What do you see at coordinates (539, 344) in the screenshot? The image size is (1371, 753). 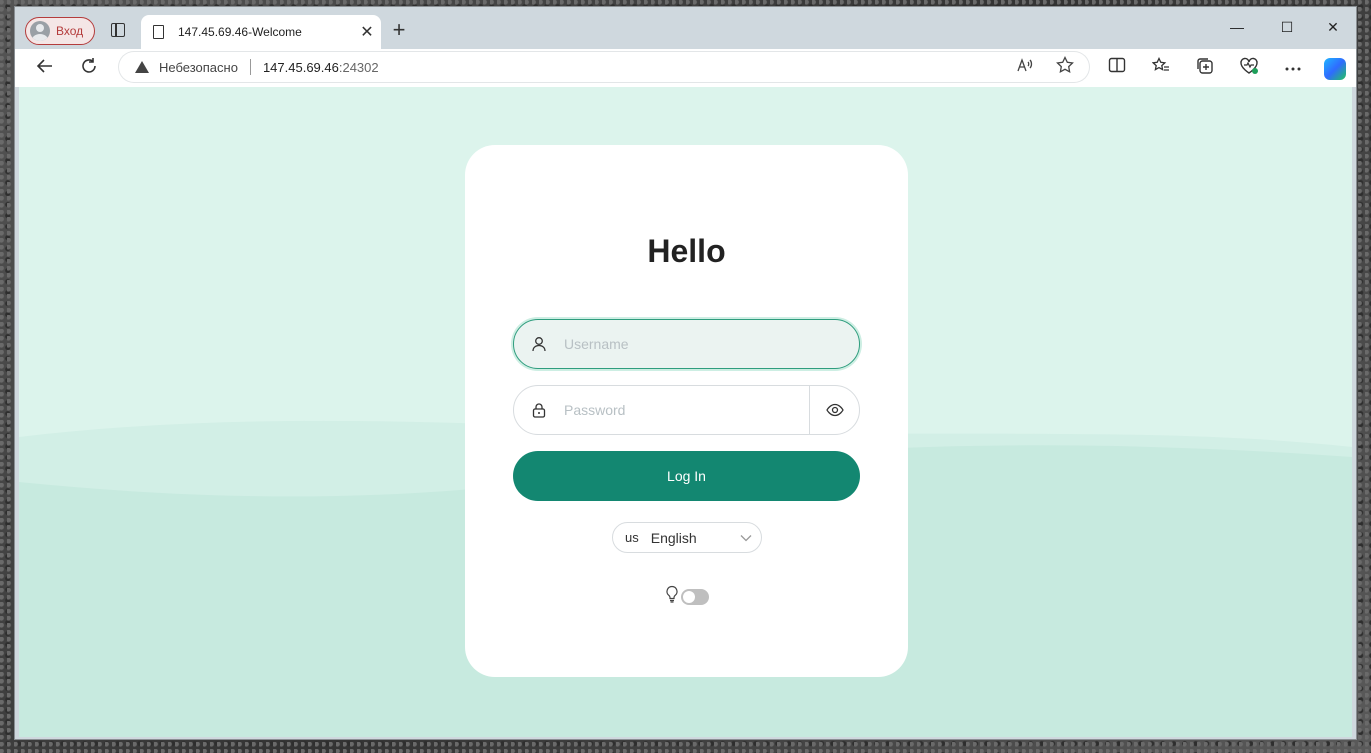 I see `user-icon` at bounding box center [539, 344].